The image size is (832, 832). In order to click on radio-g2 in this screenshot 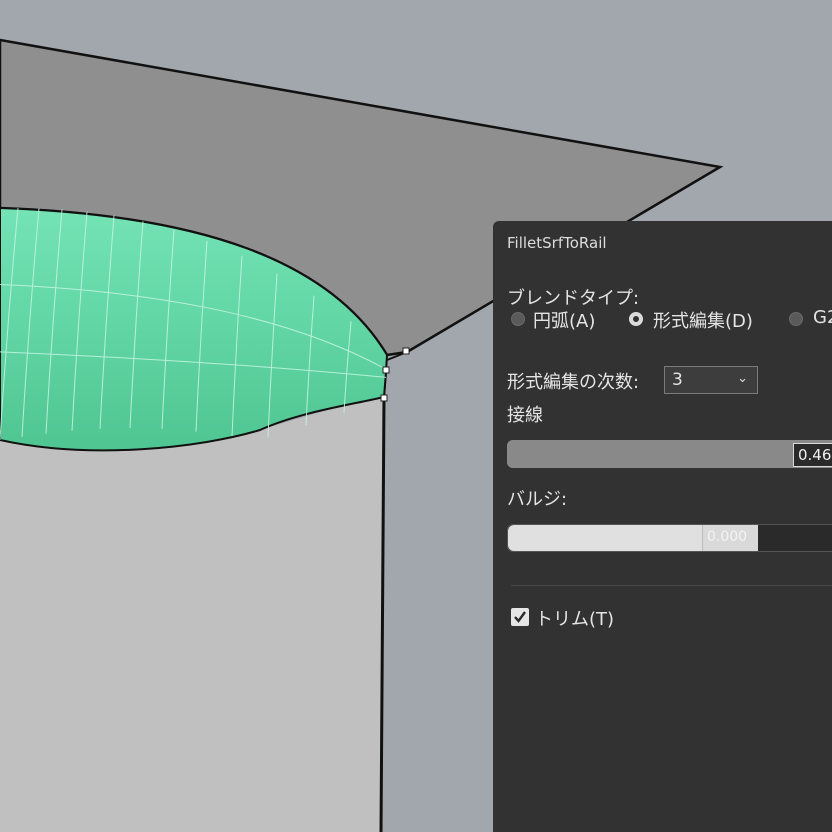, I will do `click(796, 319)`.